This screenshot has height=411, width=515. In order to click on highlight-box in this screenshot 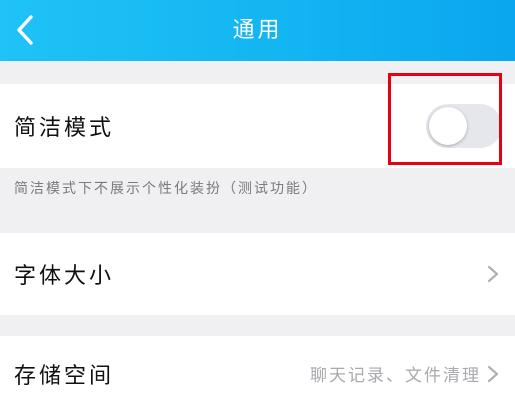, I will do `click(445, 119)`.